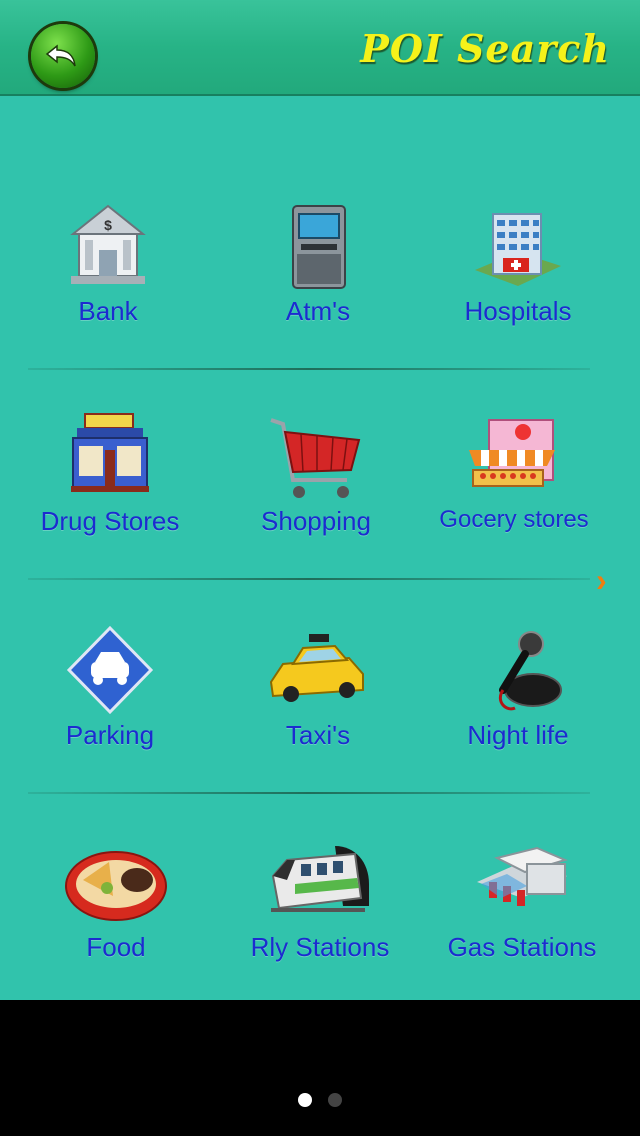  What do you see at coordinates (518, 735) in the screenshot?
I see `category-label: Night life` at bounding box center [518, 735].